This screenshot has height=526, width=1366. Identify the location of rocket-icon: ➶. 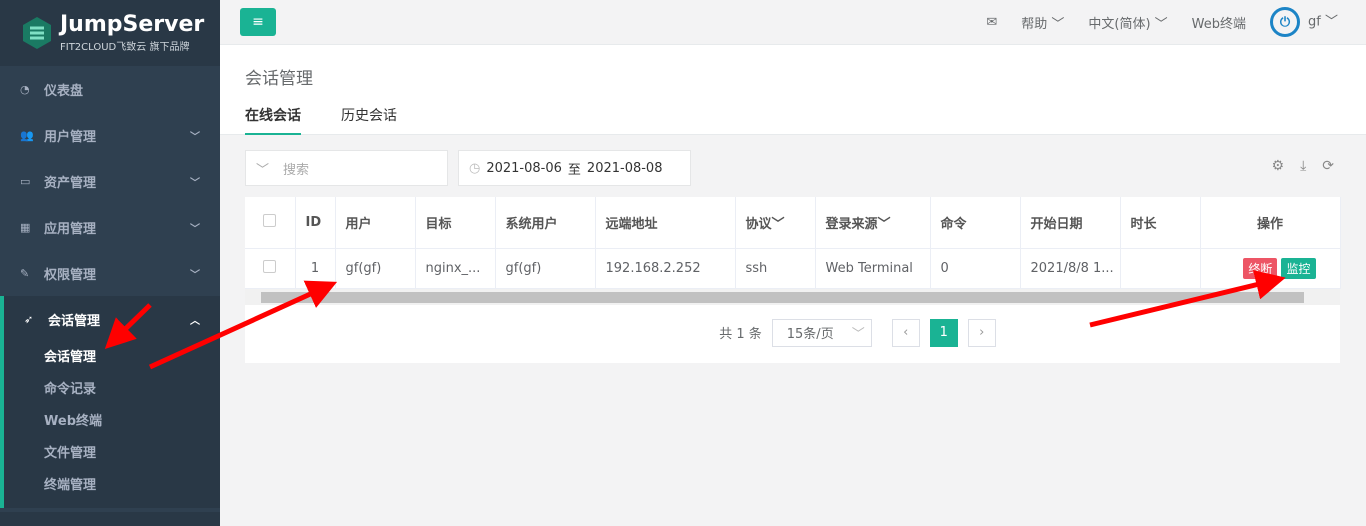
(29, 319).